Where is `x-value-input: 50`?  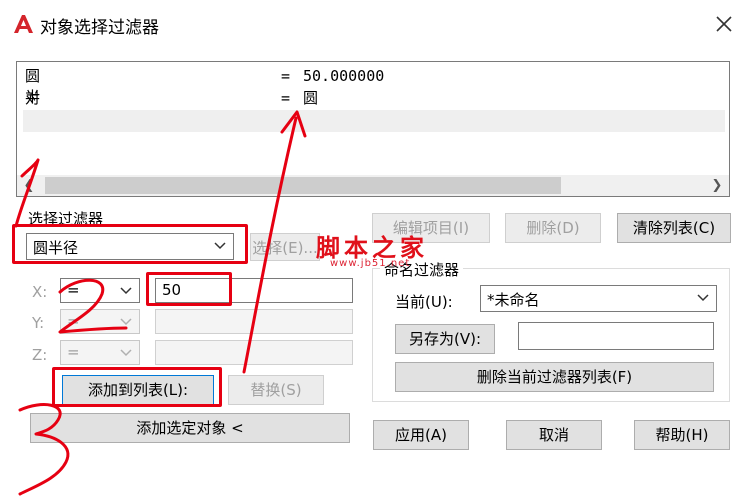
x-value-input: 50 is located at coordinates (254, 290).